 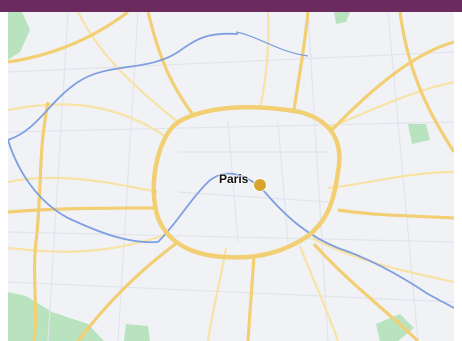 What do you see at coordinates (231, 6) in the screenshot?
I see `header-bar` at bounding box center [231, 6].